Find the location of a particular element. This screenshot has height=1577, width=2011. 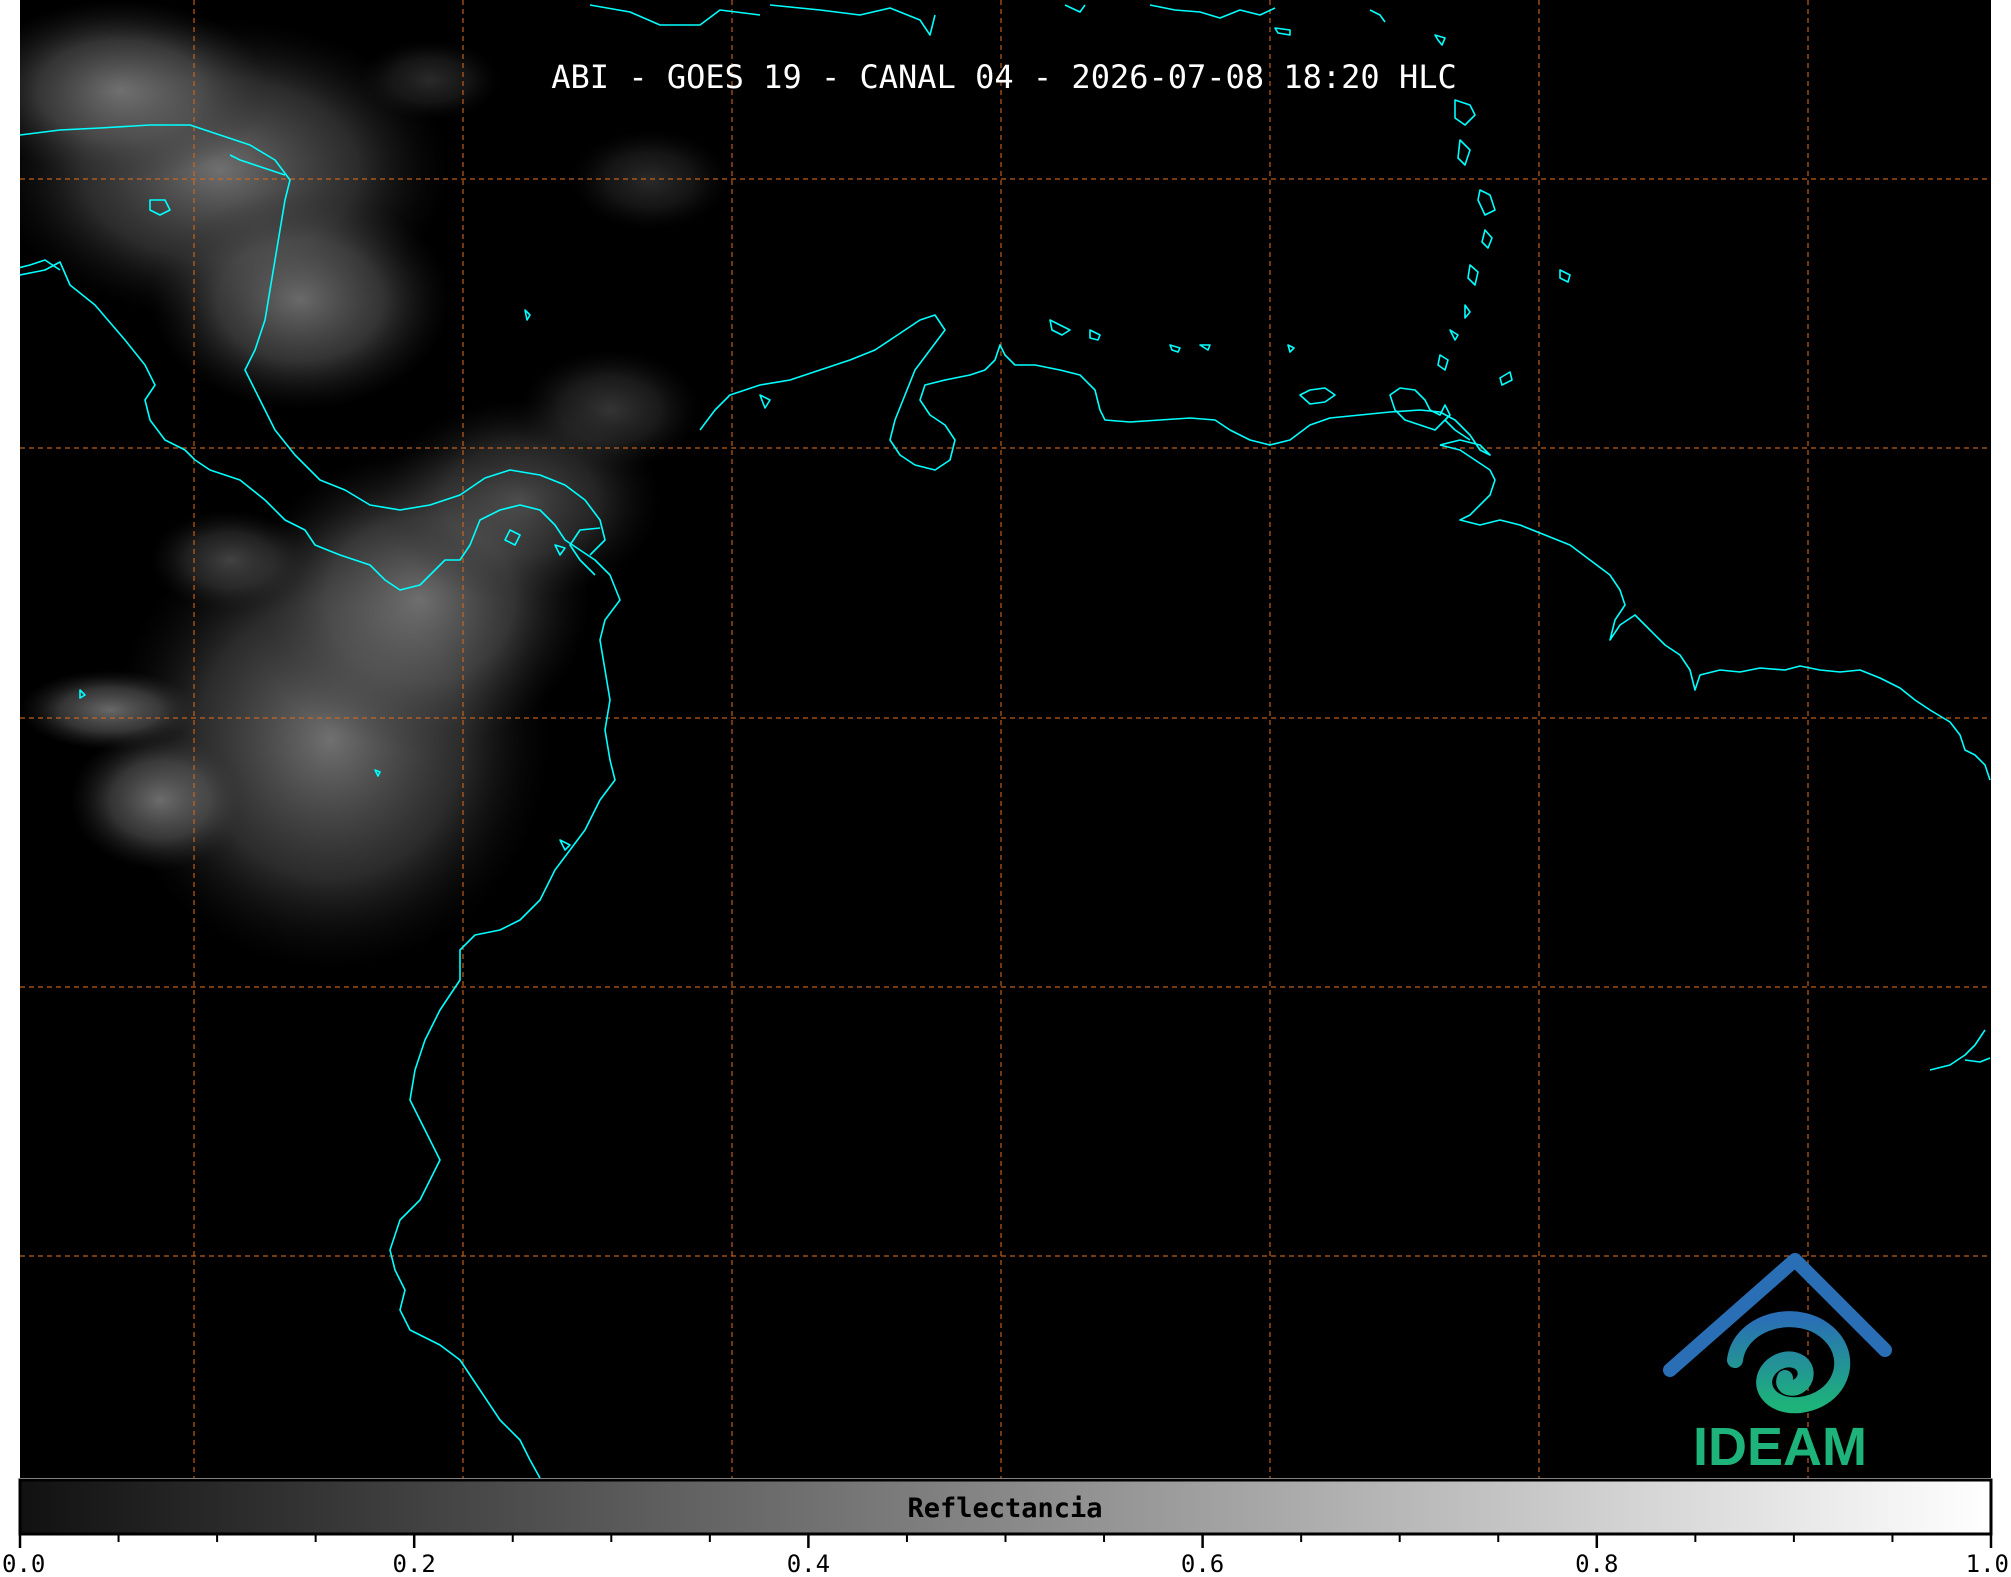

colorbar-tick-label: 0.6 is located at coordinates (1202, 1563).